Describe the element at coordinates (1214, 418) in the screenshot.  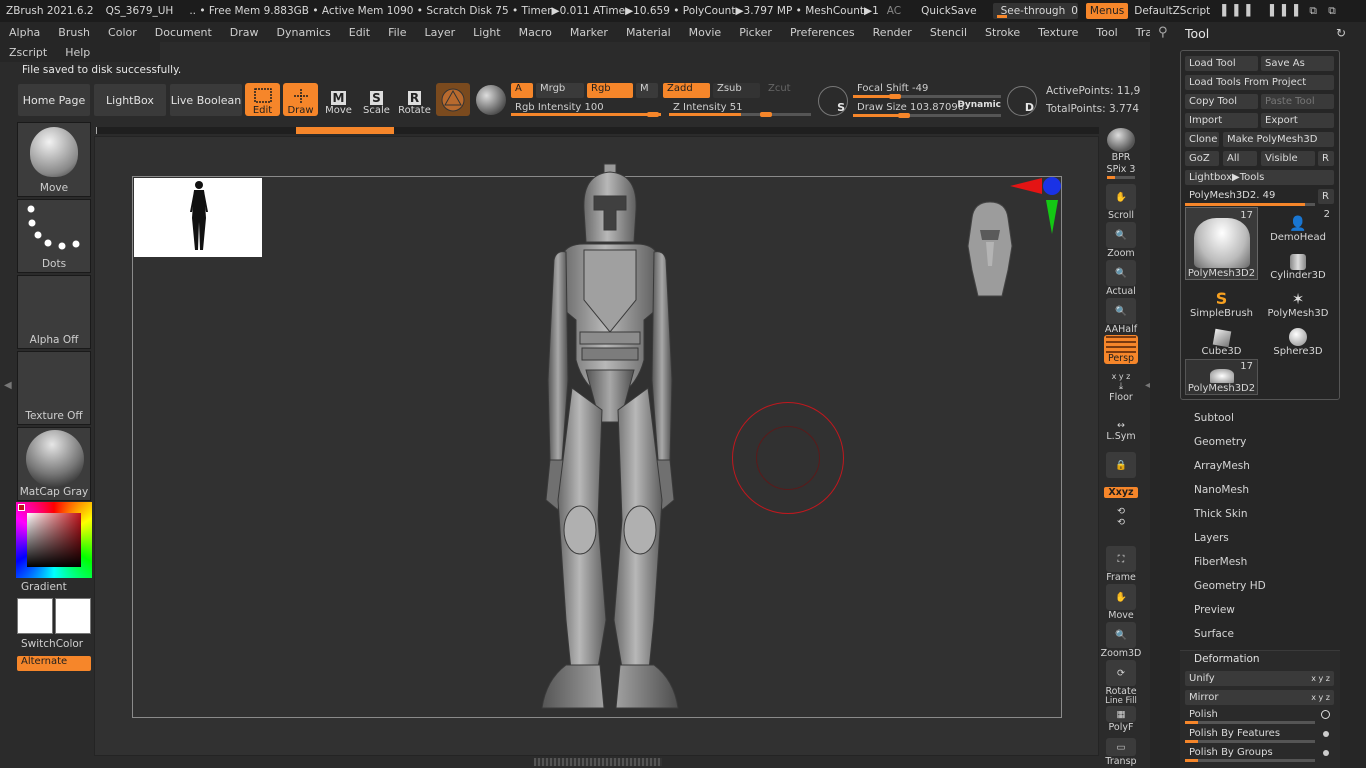
I see `subpalette-subtool: Subtool` at that location.